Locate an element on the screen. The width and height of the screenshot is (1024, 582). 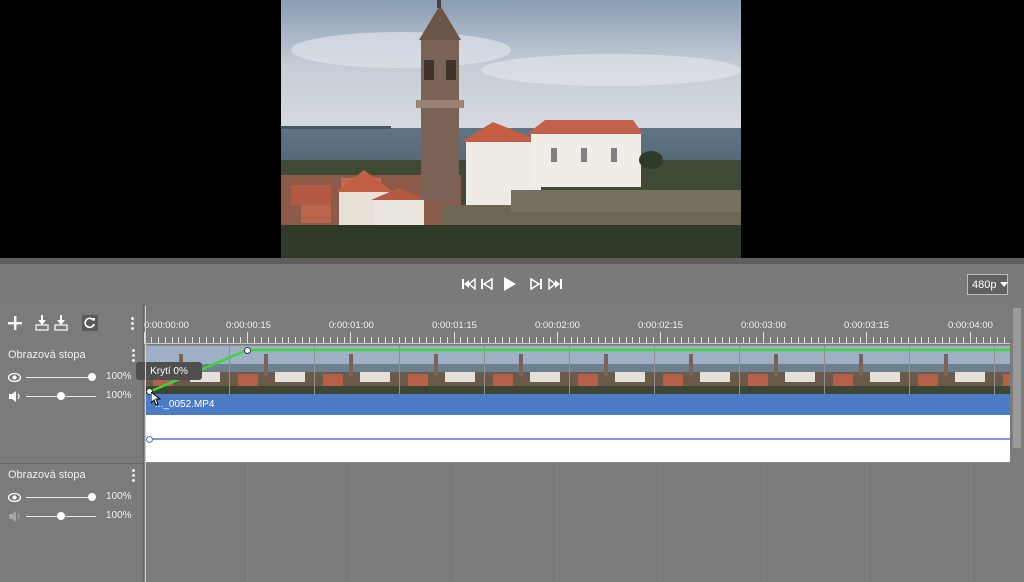
clip-header: ..._0052.MP4 is located at coordinates (578, 404).